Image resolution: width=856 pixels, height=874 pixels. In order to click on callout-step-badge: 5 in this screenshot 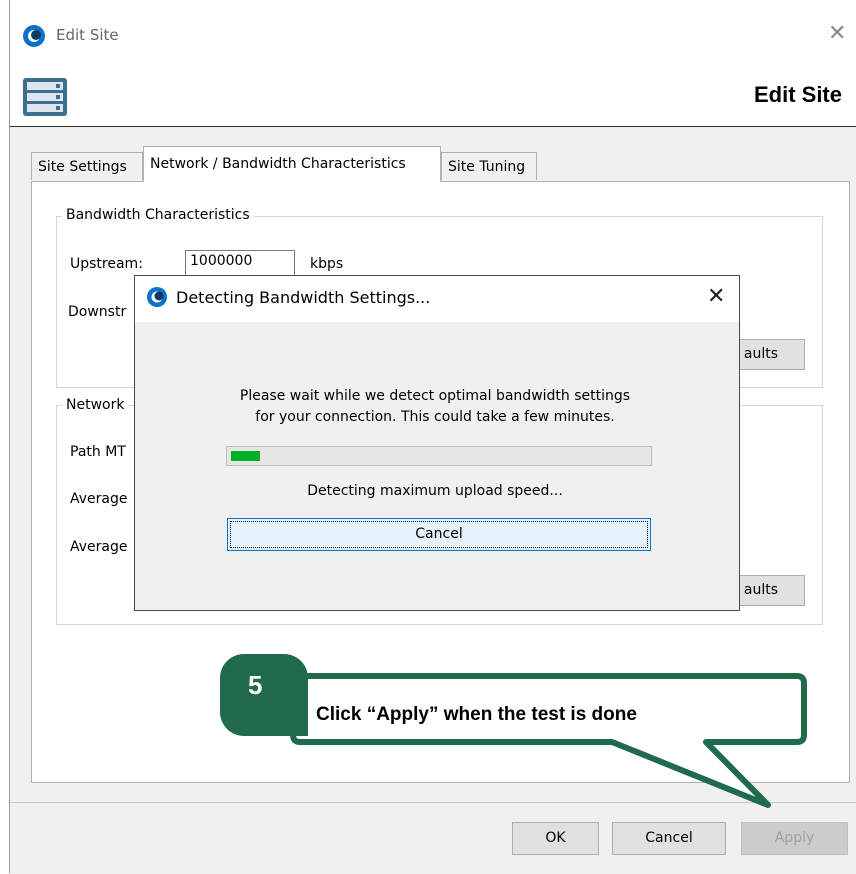, I will do `click(264, 695)`.